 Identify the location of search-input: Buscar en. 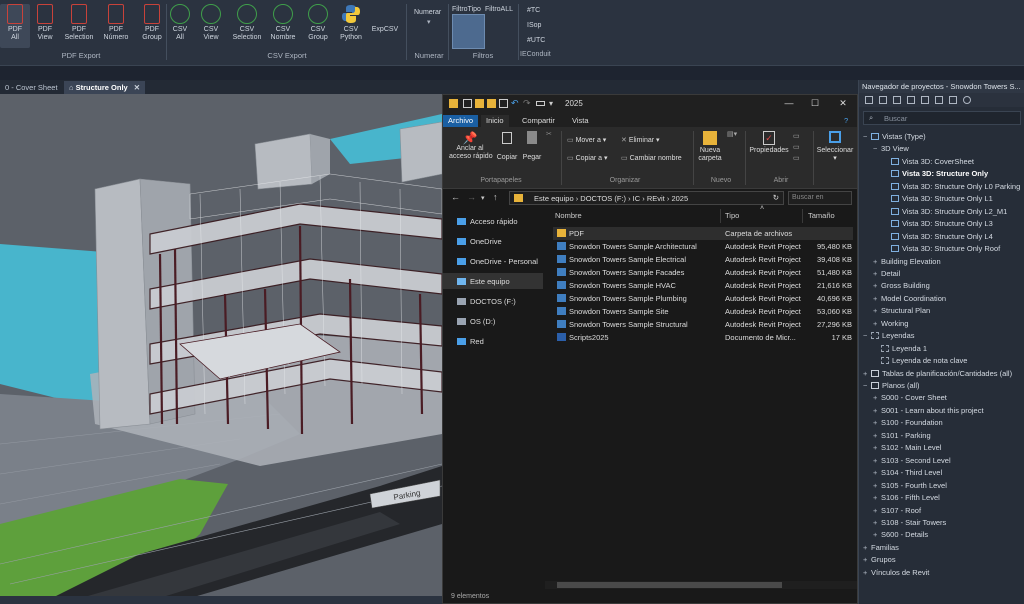
(820, 198).